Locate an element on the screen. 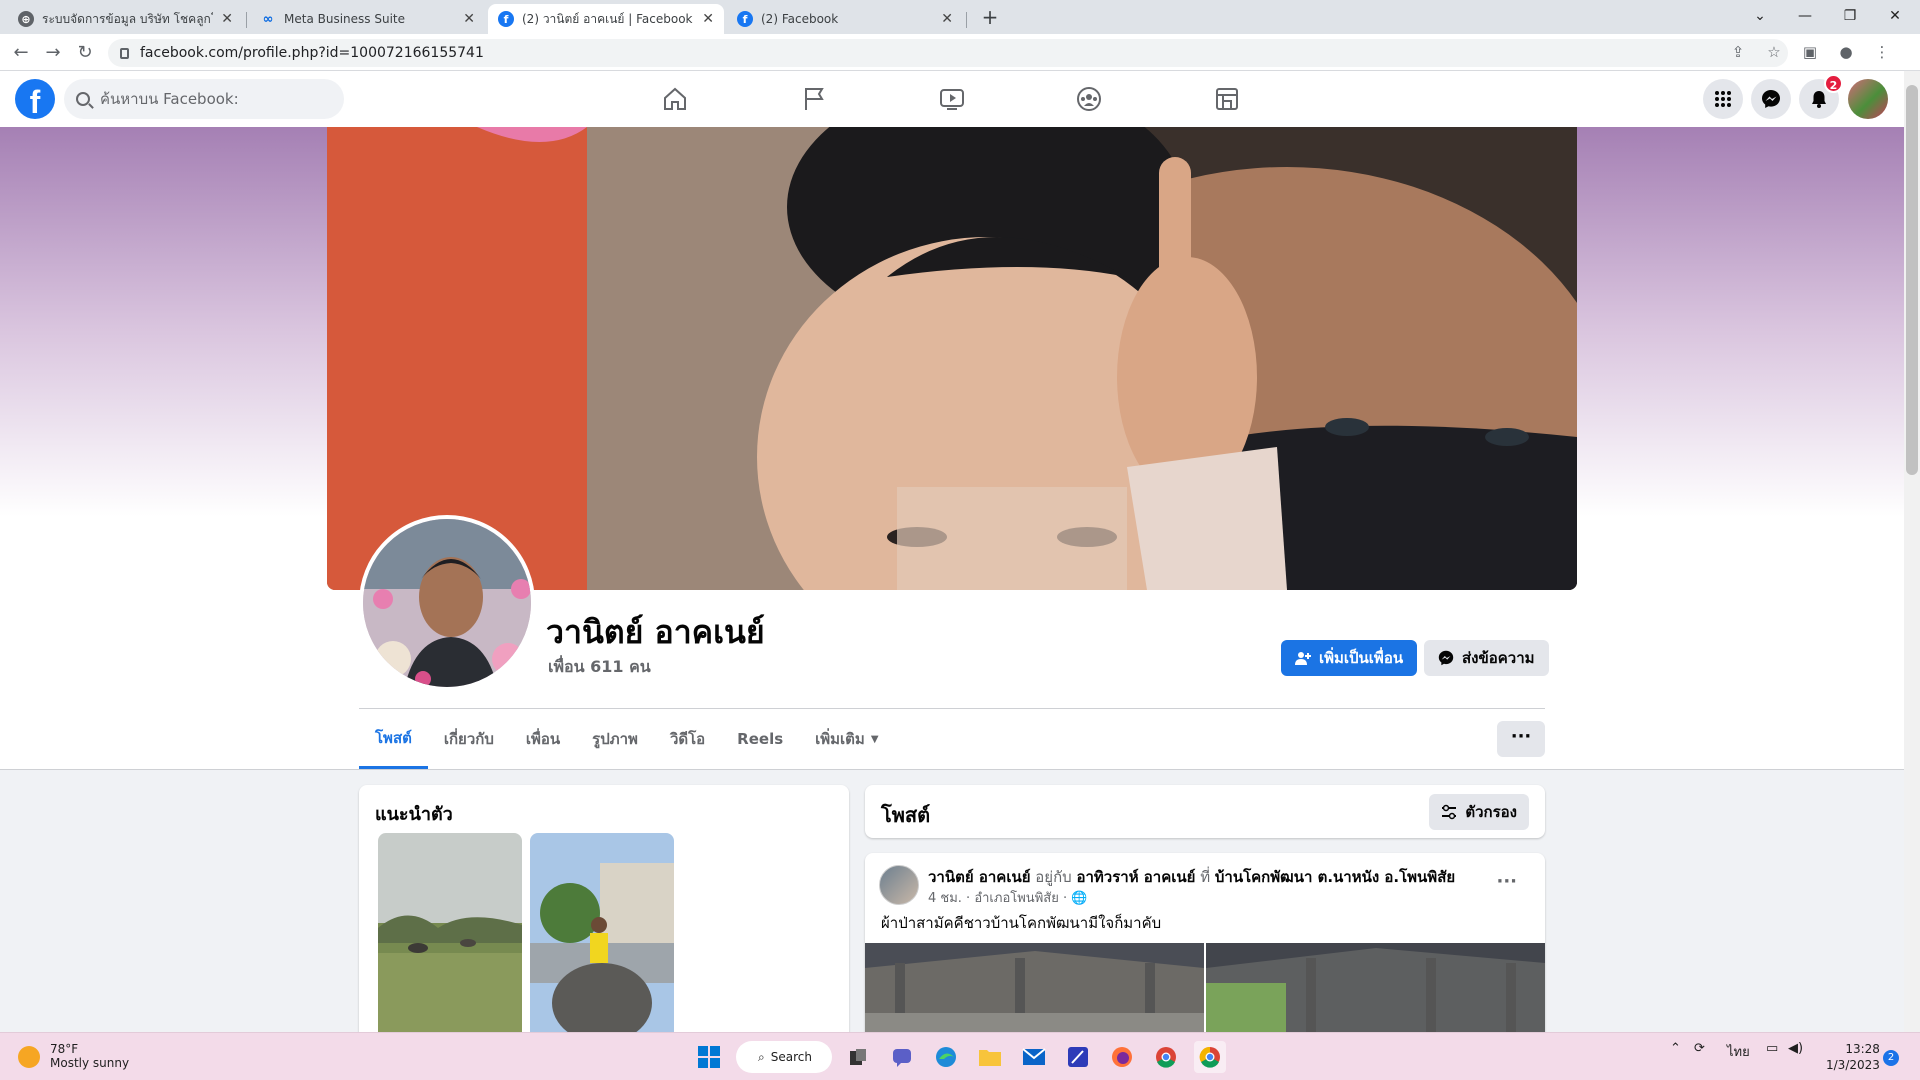 The image size is (1920, 1080). pen-app-button is located at coordinates (1078, 1057).